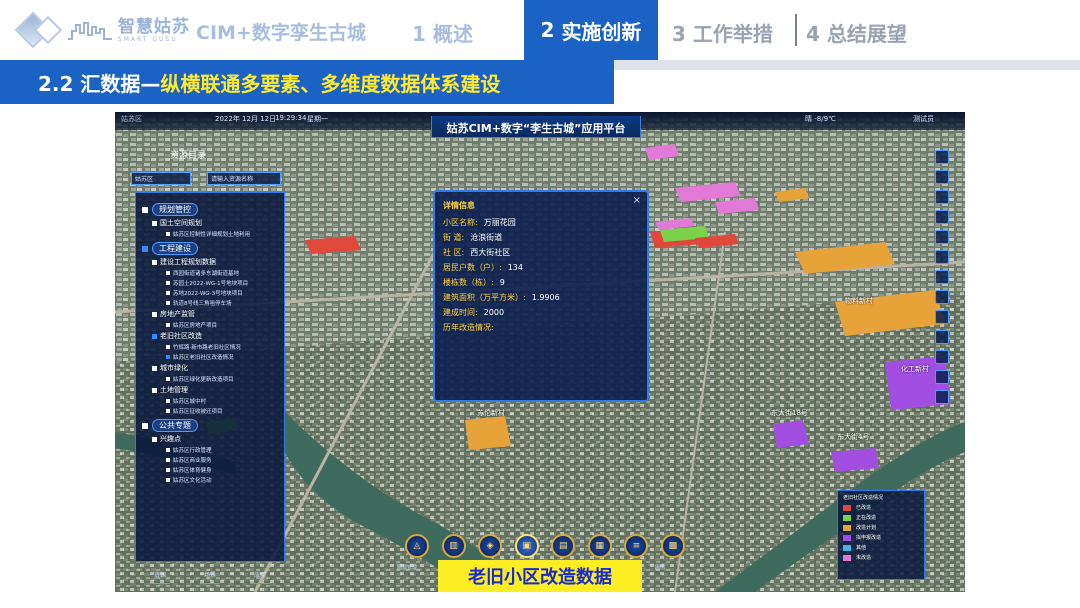 Image resolution: width=1080 pixels, height=608 pixels. Describe the element at coordinates (923, 119) in the screenshot. I see `platform-user: 测试员` at that location.